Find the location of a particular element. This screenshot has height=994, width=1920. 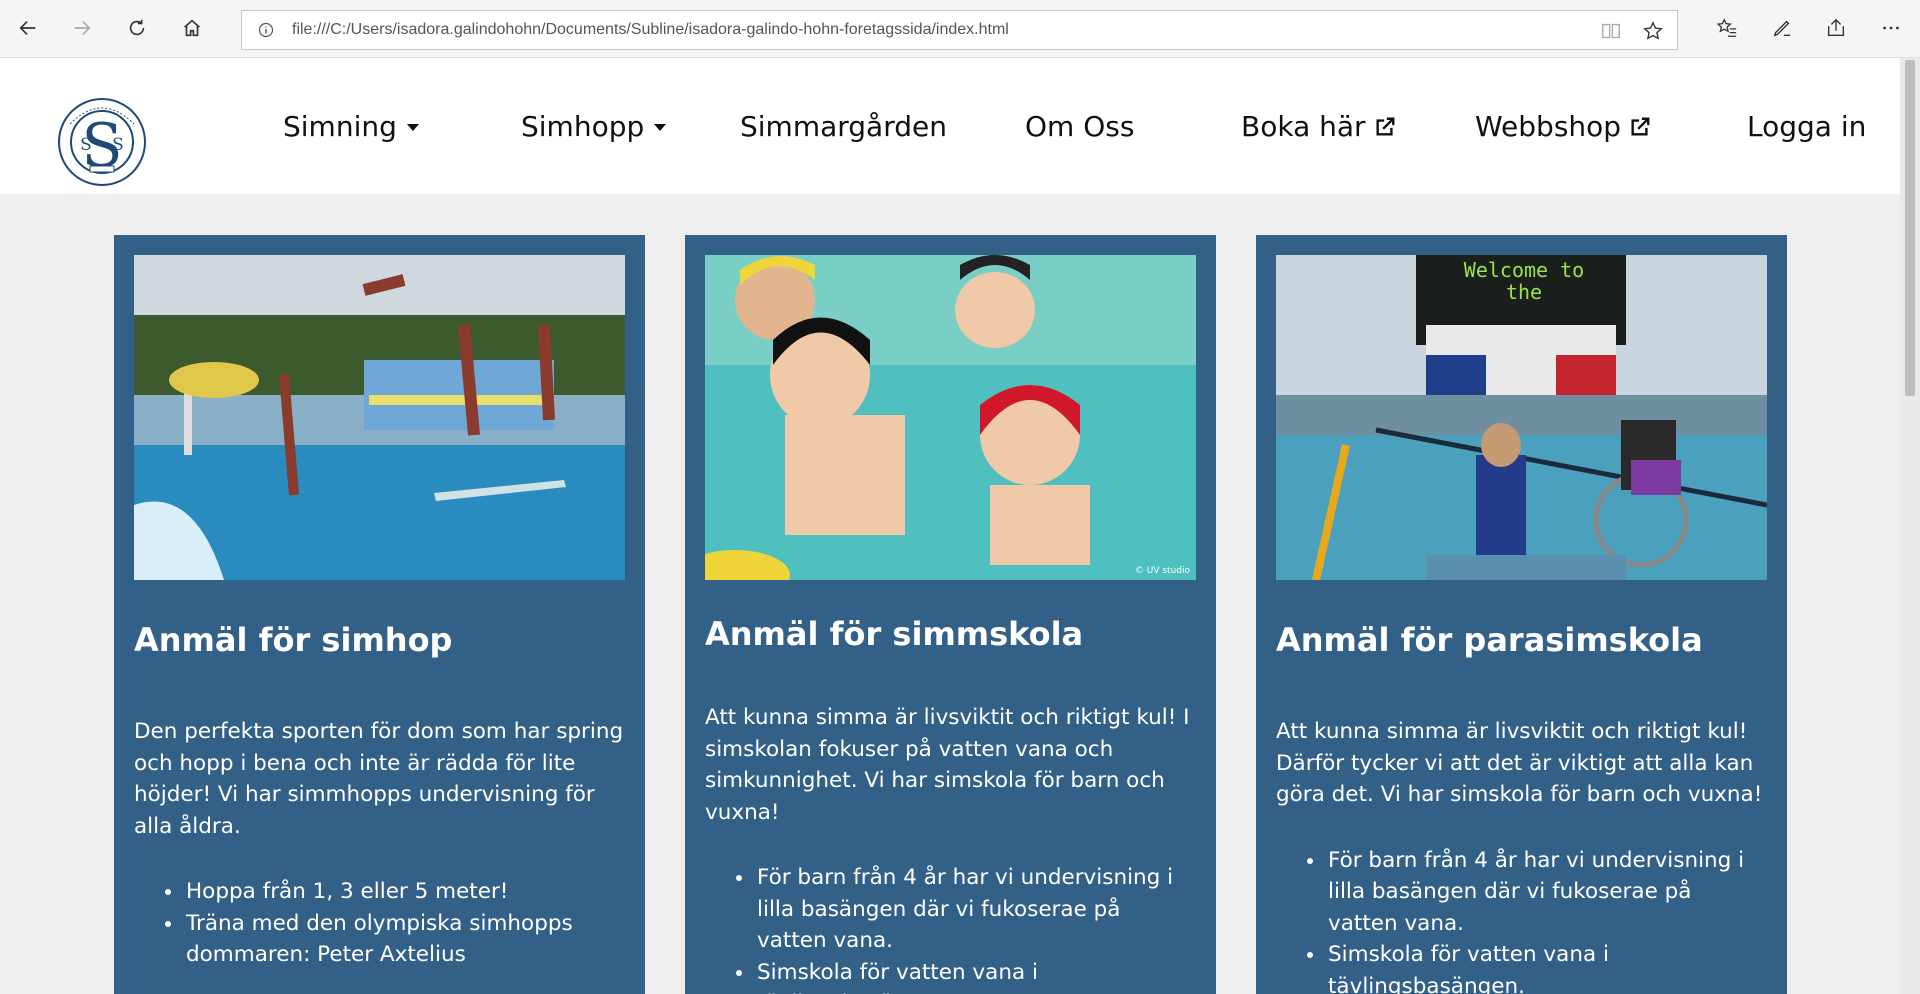

home-button is located at coordinates (192, 28).